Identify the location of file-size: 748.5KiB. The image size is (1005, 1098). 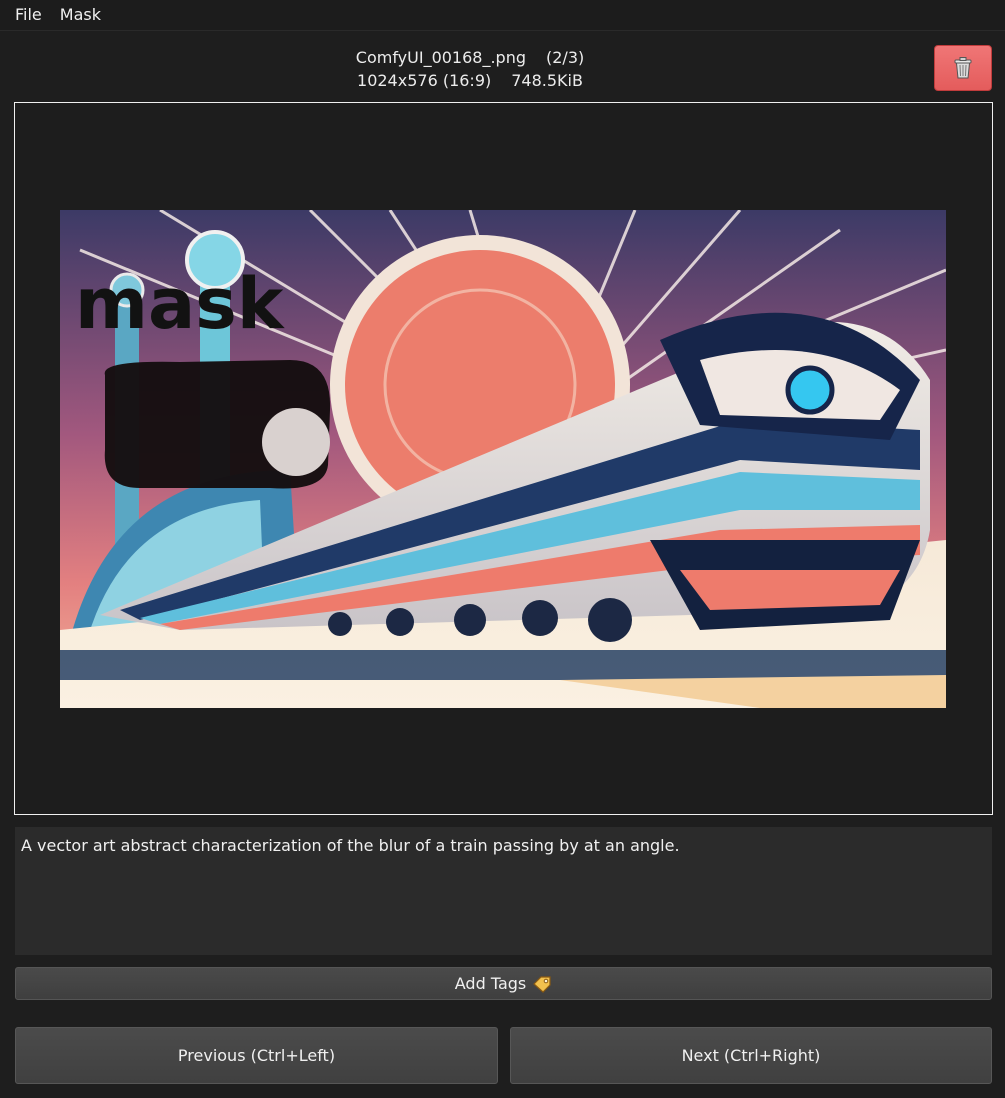
(547, 80).